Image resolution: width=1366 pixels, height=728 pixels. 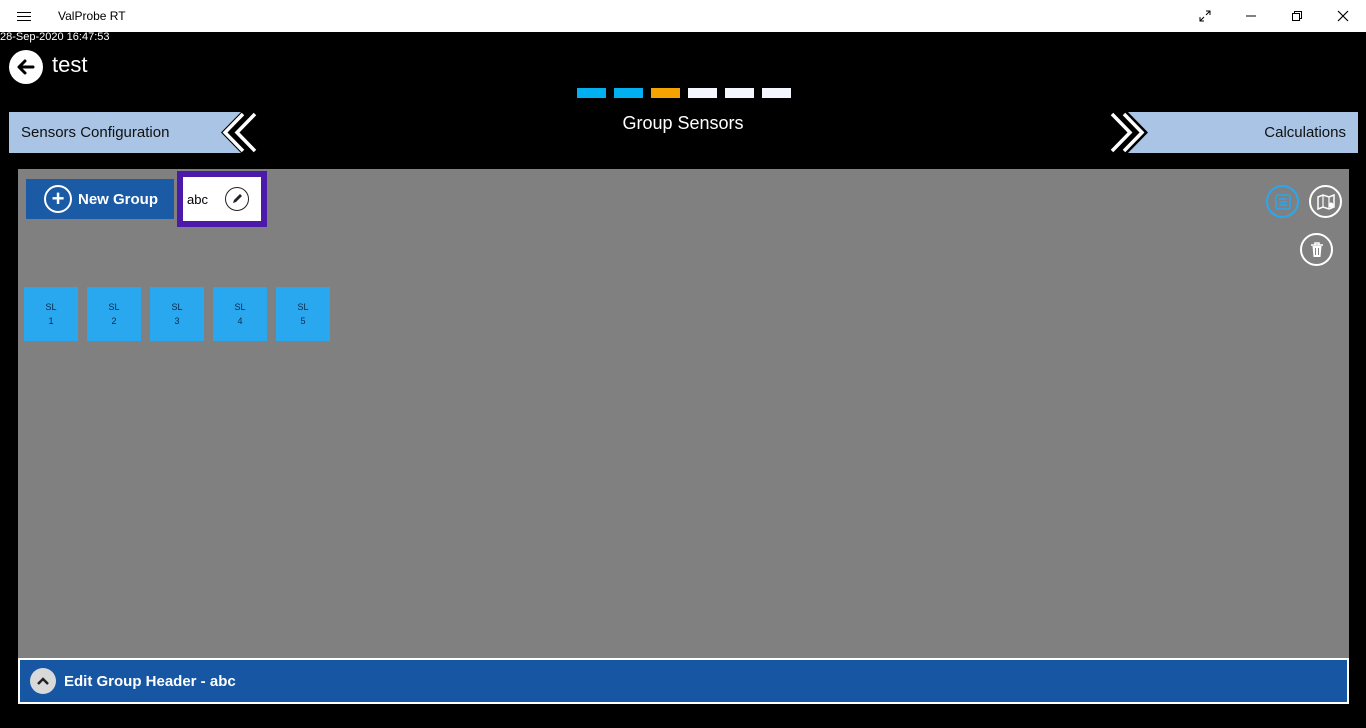 I want to click on map-icon, so click(x=1325, y=201).